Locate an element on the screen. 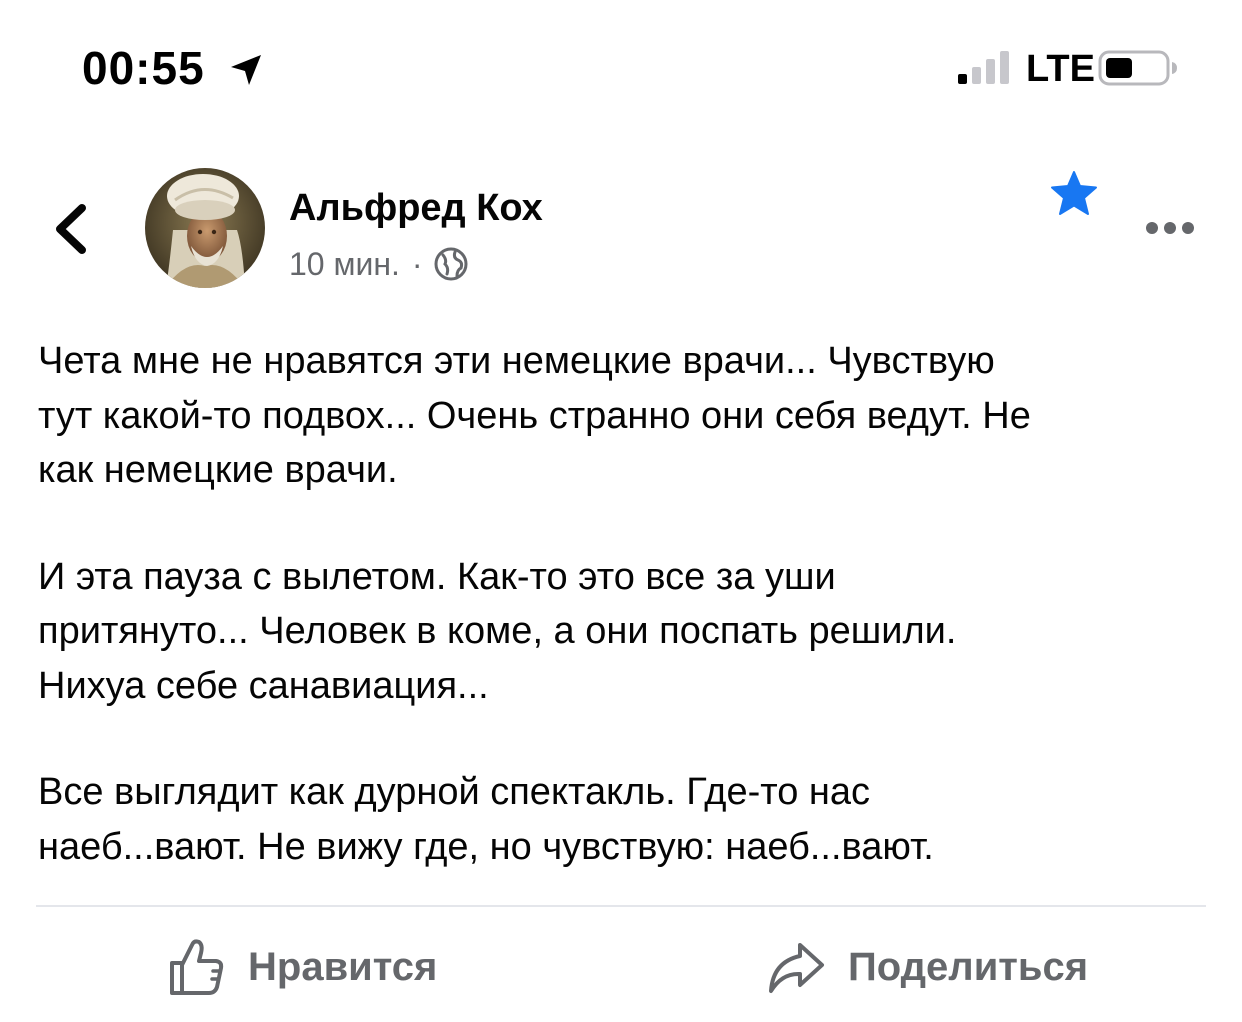  share-arrow-icon is located at coordinates (796, 968).